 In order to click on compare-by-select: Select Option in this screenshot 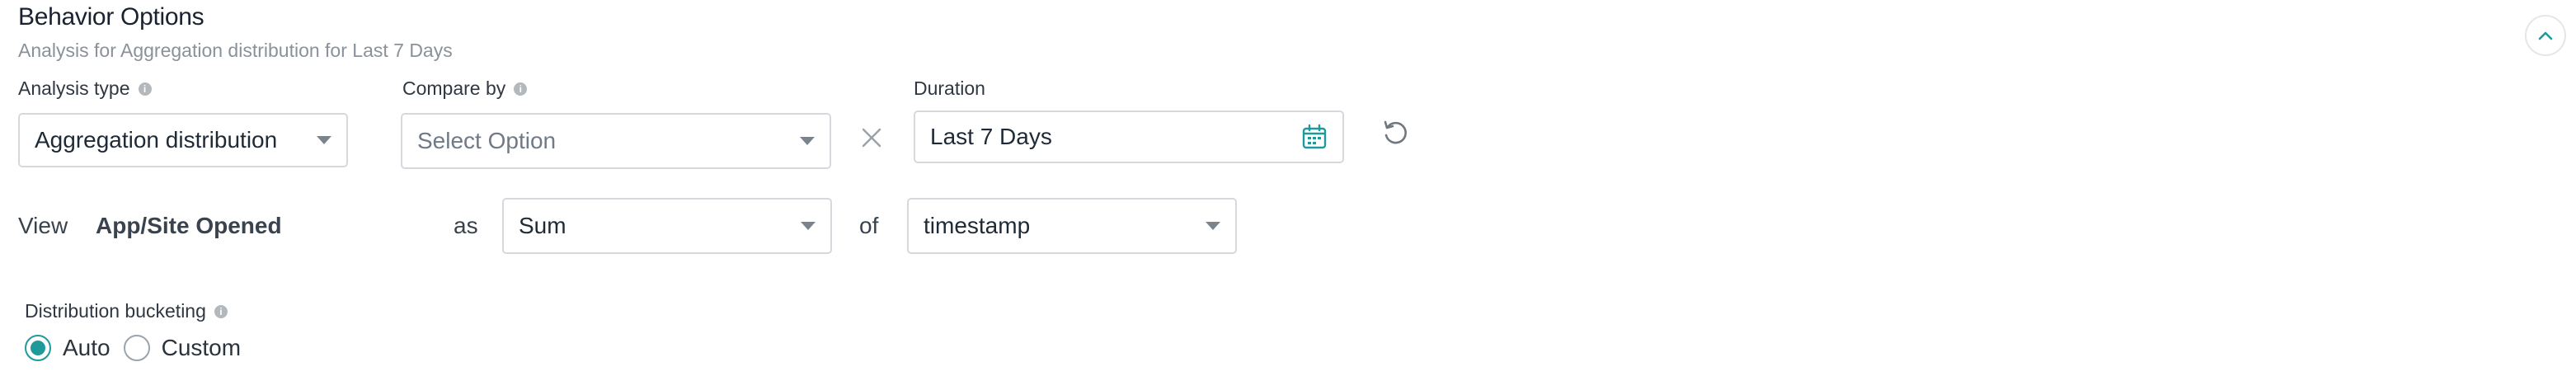, I will do `click(616, 141)`.